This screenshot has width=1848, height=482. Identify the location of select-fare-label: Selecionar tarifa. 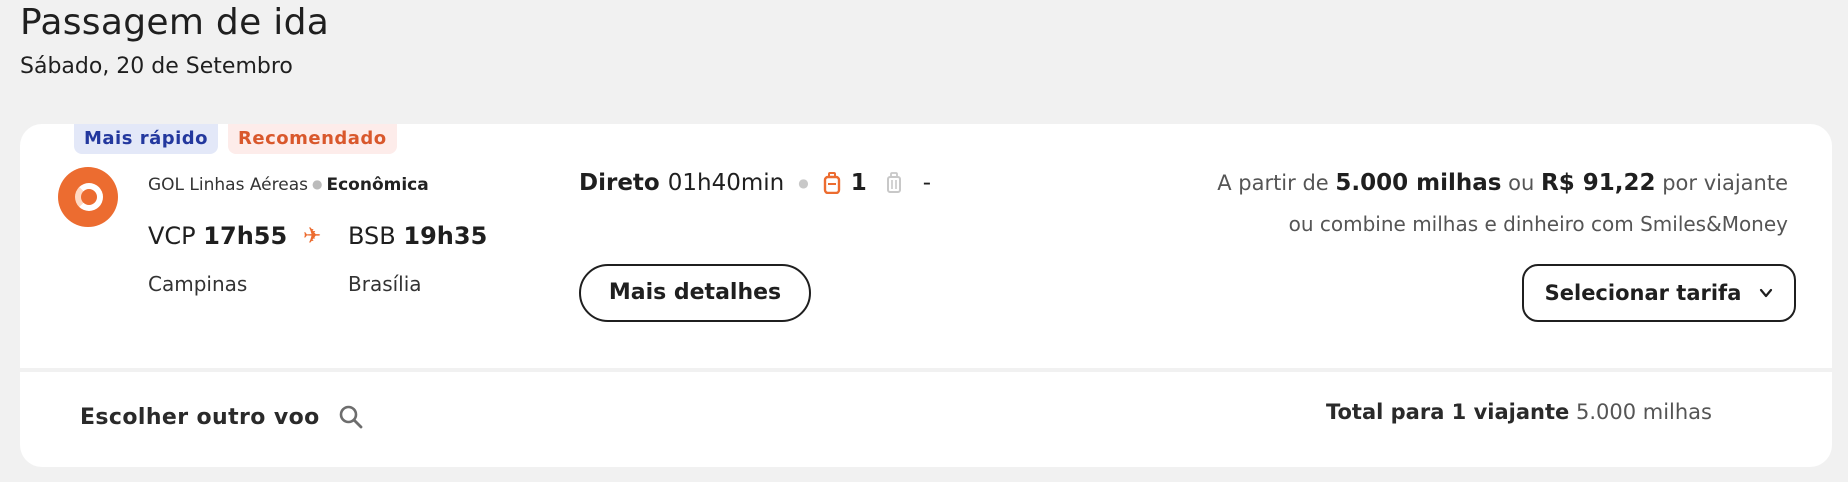
(1643, 293).